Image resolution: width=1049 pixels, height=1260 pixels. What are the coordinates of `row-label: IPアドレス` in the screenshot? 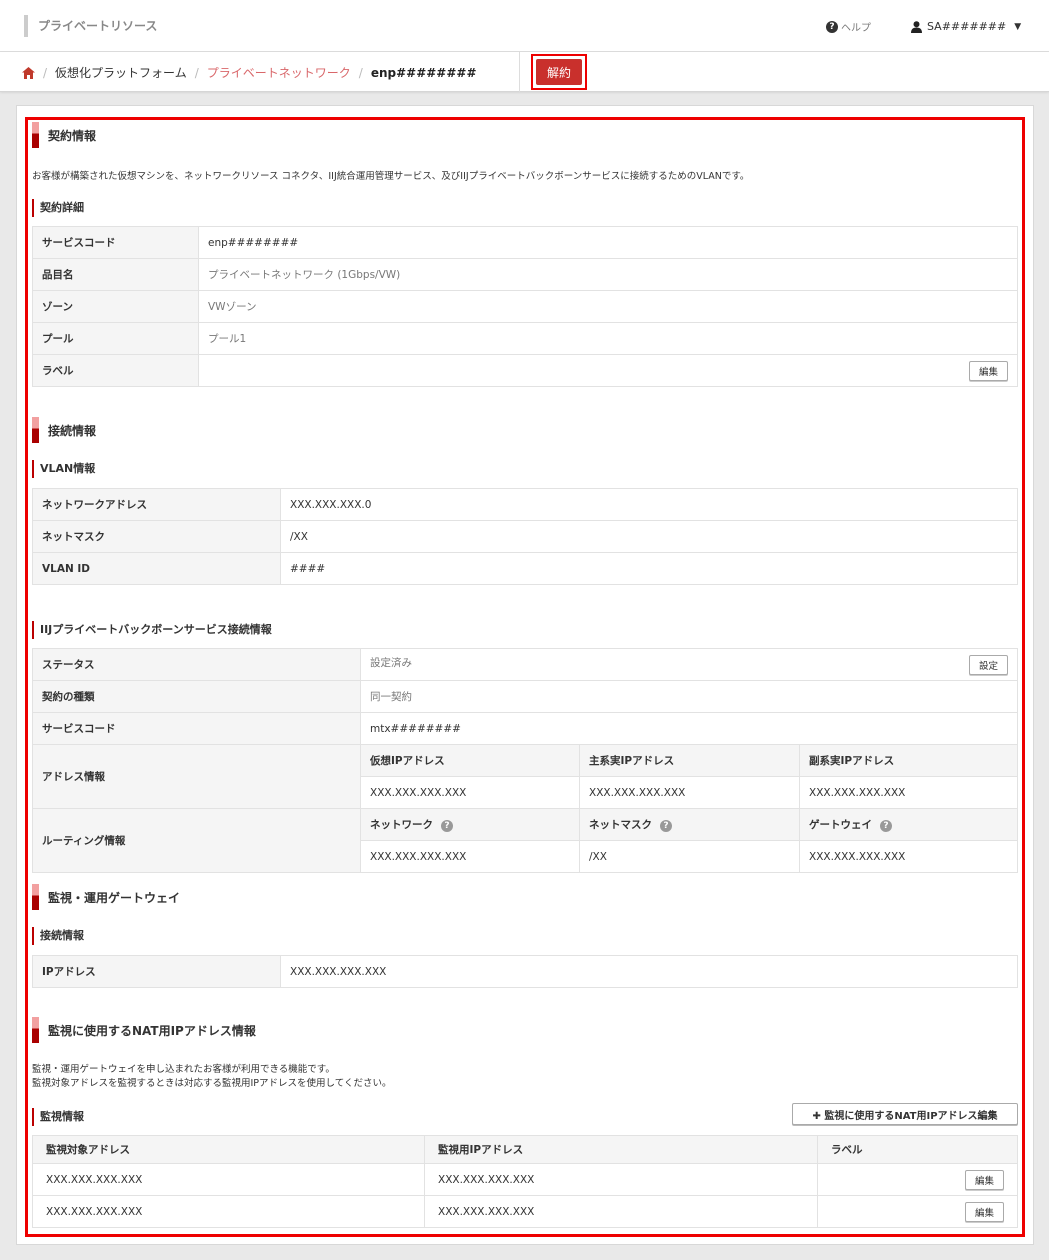 It's located at (156, 971).